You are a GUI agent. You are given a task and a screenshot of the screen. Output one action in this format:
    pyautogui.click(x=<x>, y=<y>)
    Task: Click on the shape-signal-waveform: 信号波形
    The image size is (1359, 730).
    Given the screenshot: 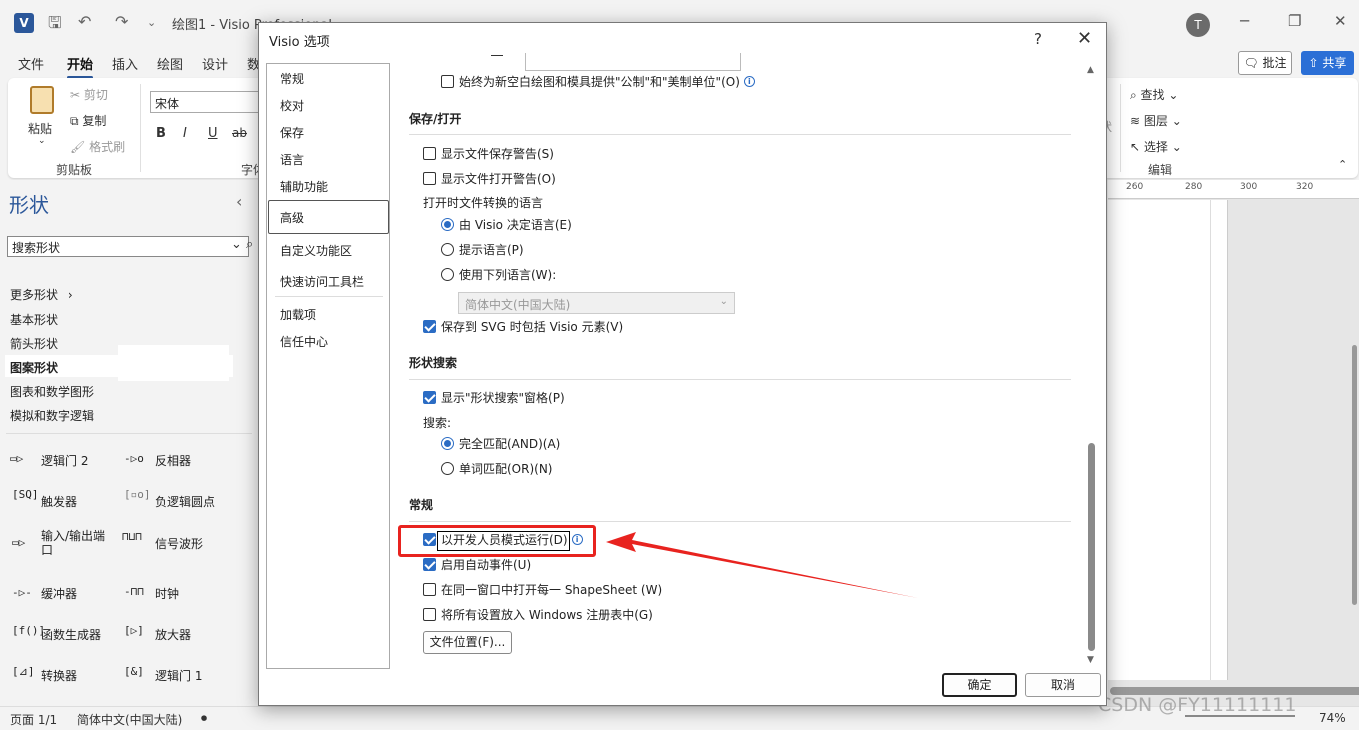 What is the action you would take?
    pyautogui.click(x=179, y=544)
    